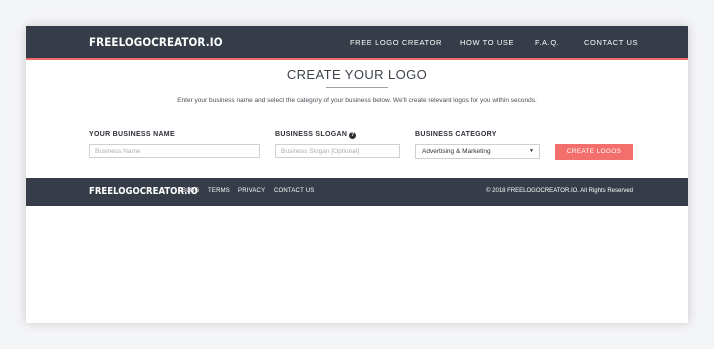 The height and width of the screenshot is (349, 714). What do you see at coordinates (531, 151) in the screenshot?
I see `chevron-down-icon: ▼` at bounding box center [531, 151].